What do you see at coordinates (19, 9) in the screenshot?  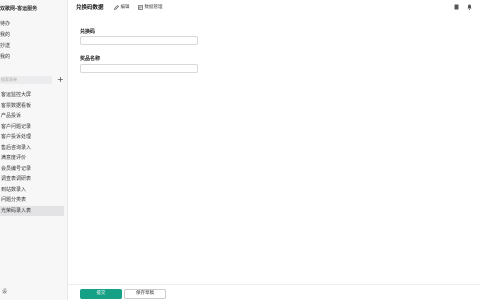 I see `app-title: 双歌网-客运服务` at bounding box center [19, 9].